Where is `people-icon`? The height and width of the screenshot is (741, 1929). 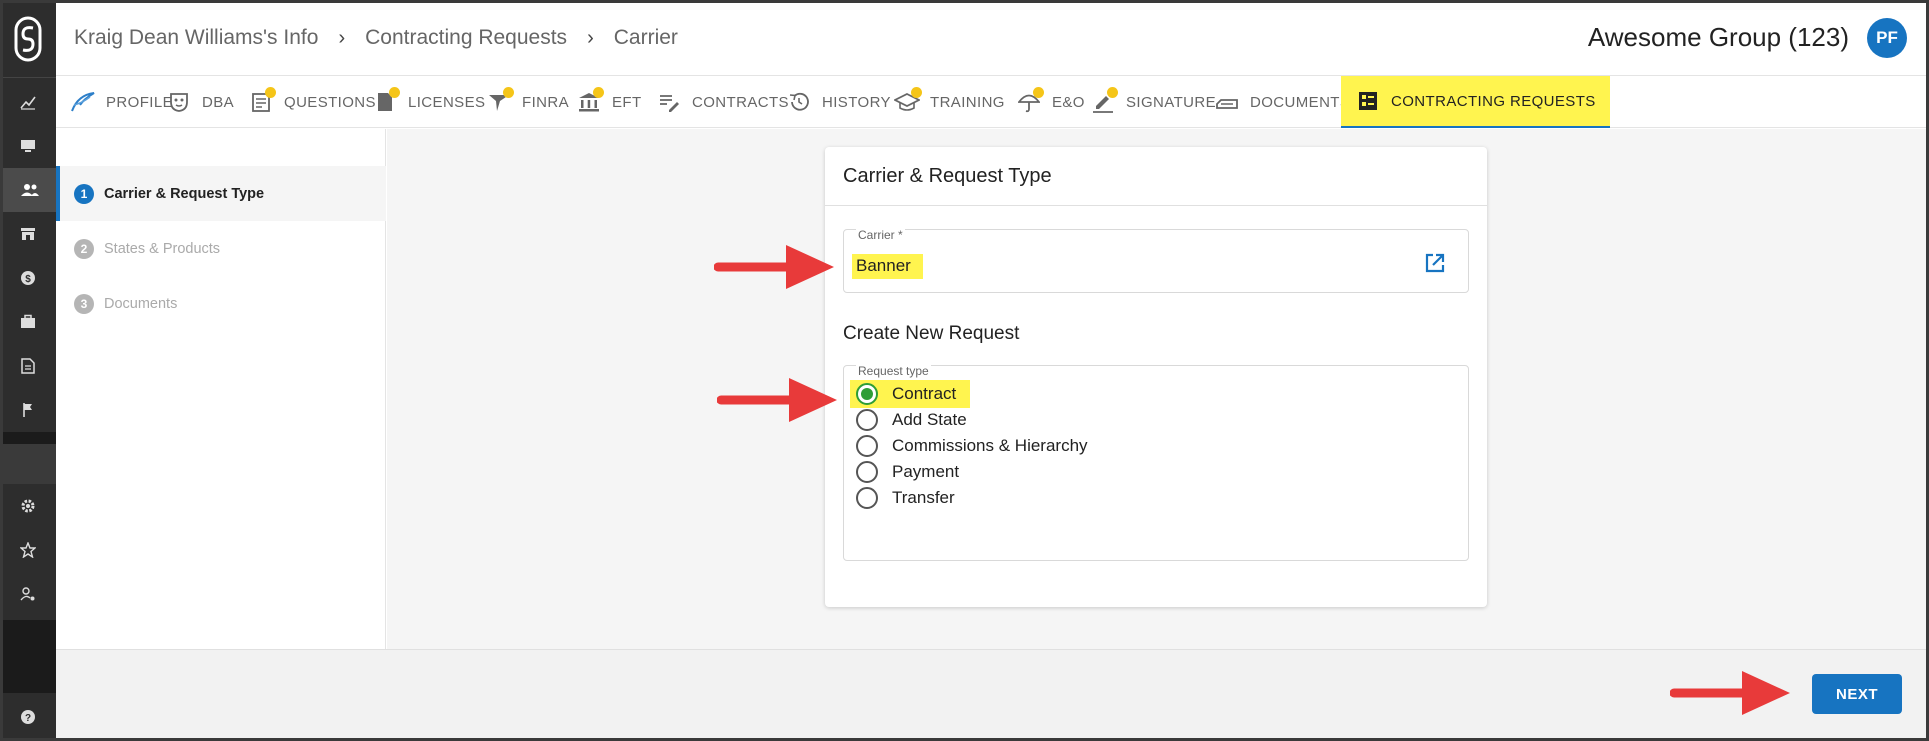 people-icon is located at coordinates (29, 190).